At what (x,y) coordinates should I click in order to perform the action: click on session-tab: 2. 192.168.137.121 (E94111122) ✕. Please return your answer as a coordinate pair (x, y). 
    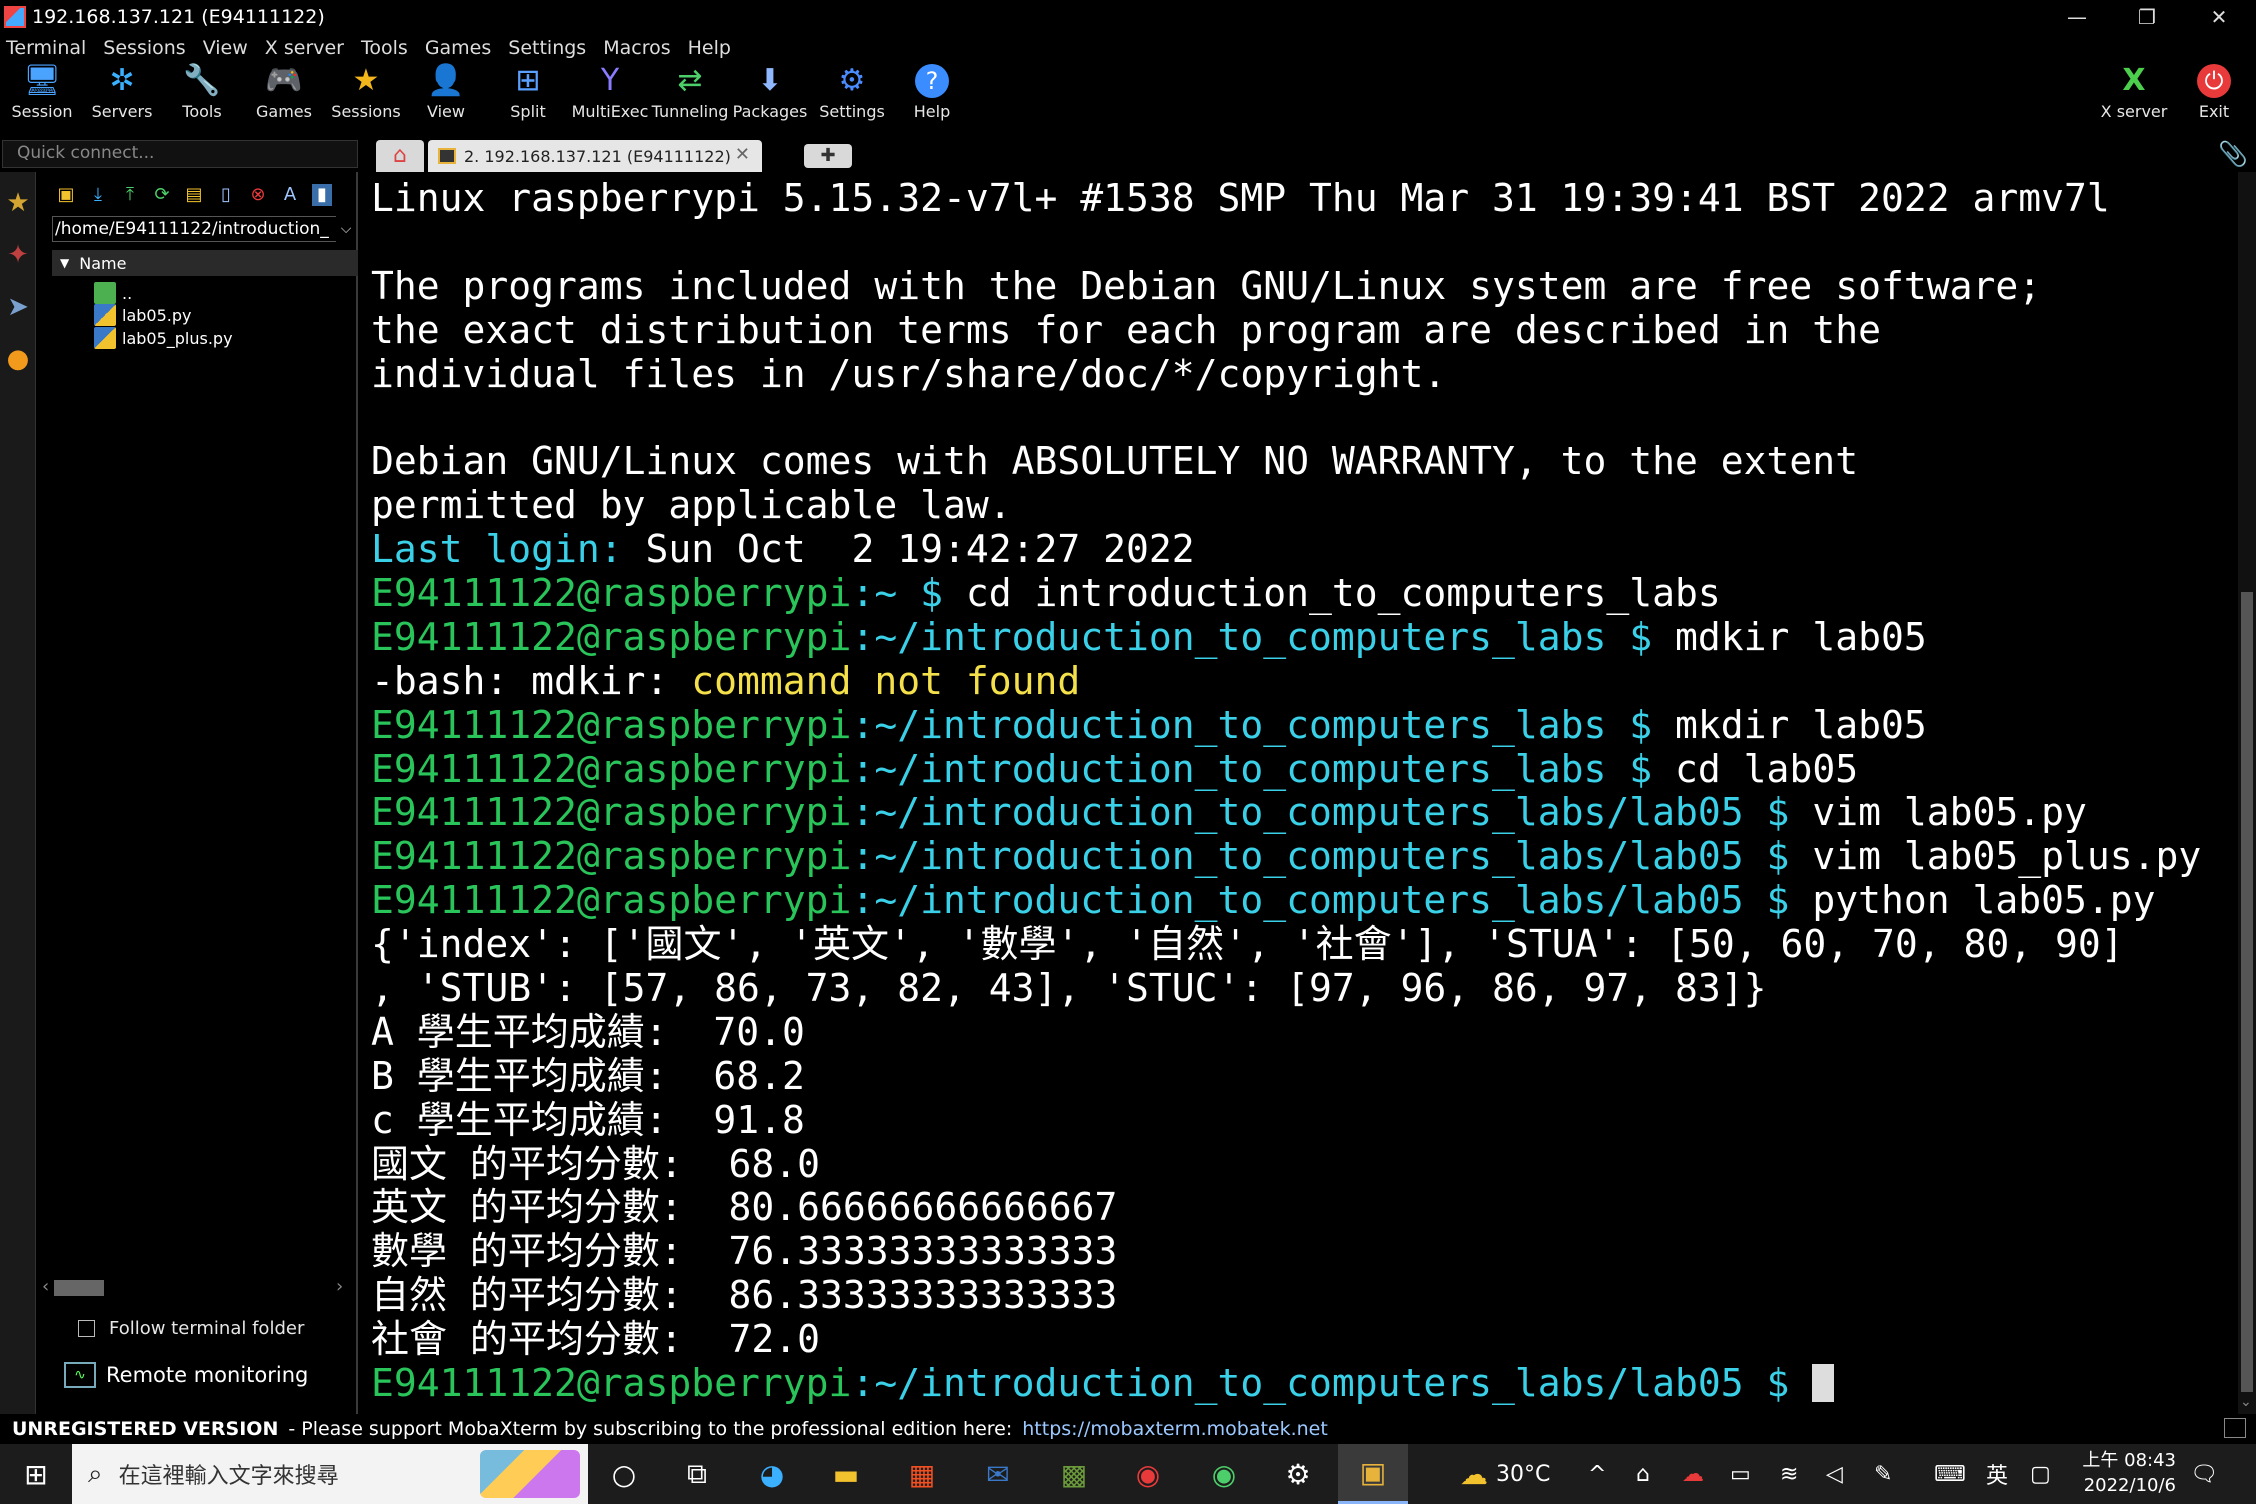
    Looking at the image, I should click on (595, 156).